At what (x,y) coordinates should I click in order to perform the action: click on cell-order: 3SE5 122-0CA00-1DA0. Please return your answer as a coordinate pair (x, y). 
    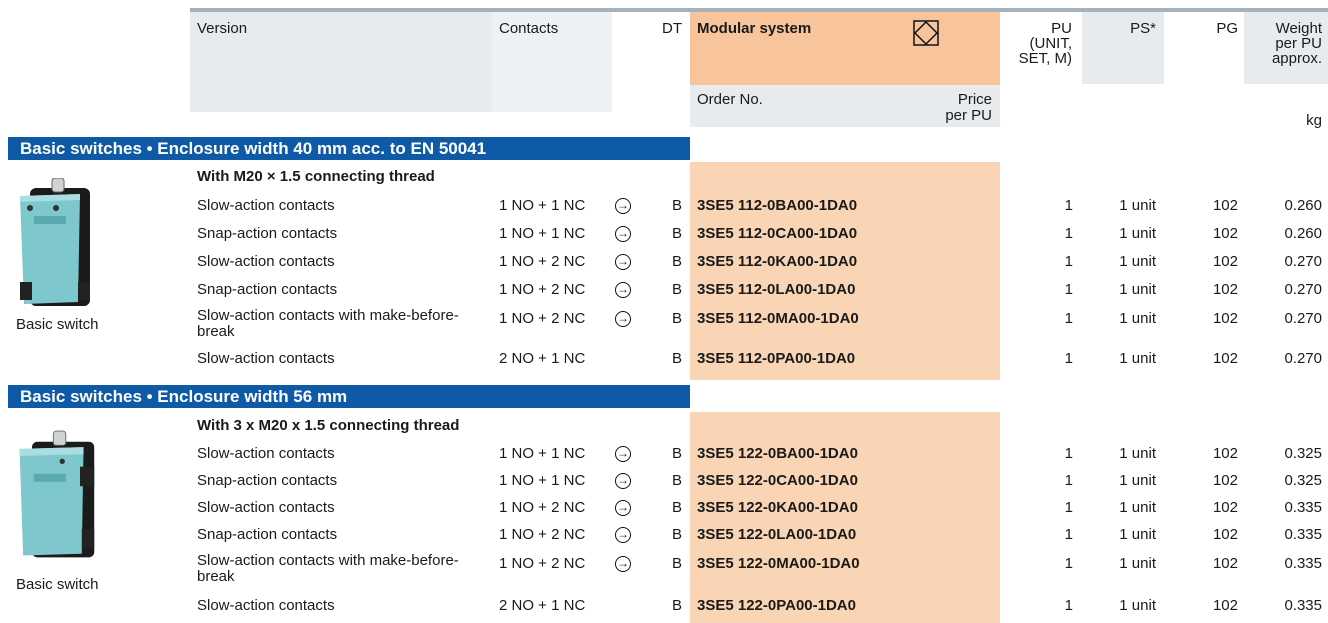
    Looking at the image, I should click on (777, 480).